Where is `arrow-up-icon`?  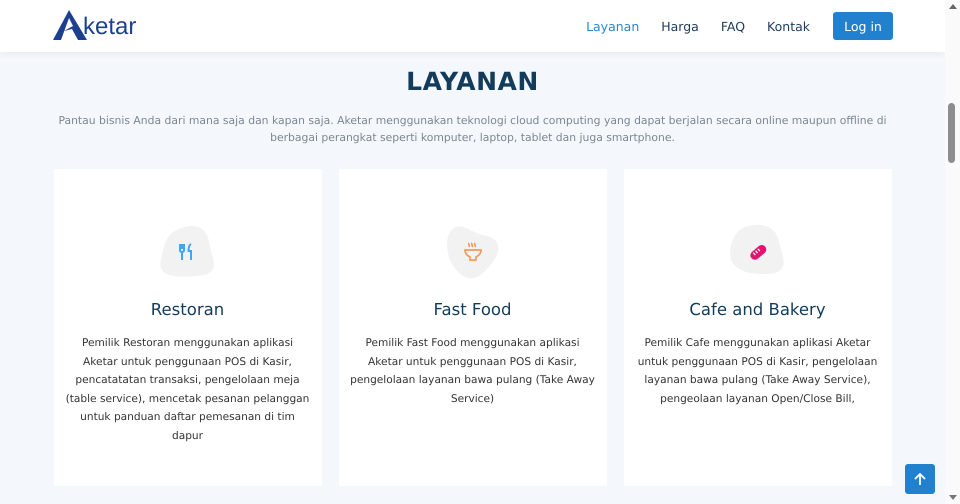
arrow-up-icon is located at coordinates (920, 479).